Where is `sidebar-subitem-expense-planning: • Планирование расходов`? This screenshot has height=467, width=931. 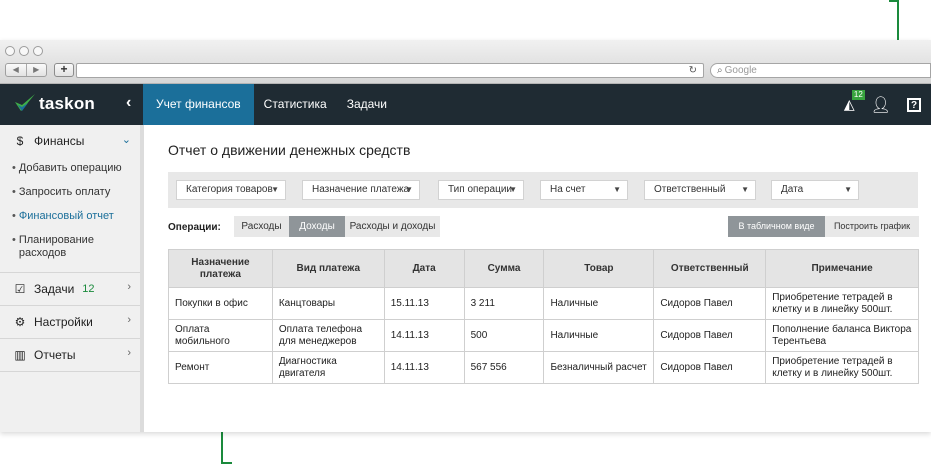
sidebar-subitem-expense-planning: • Планирование расходов is located at coordinates (76, 247).